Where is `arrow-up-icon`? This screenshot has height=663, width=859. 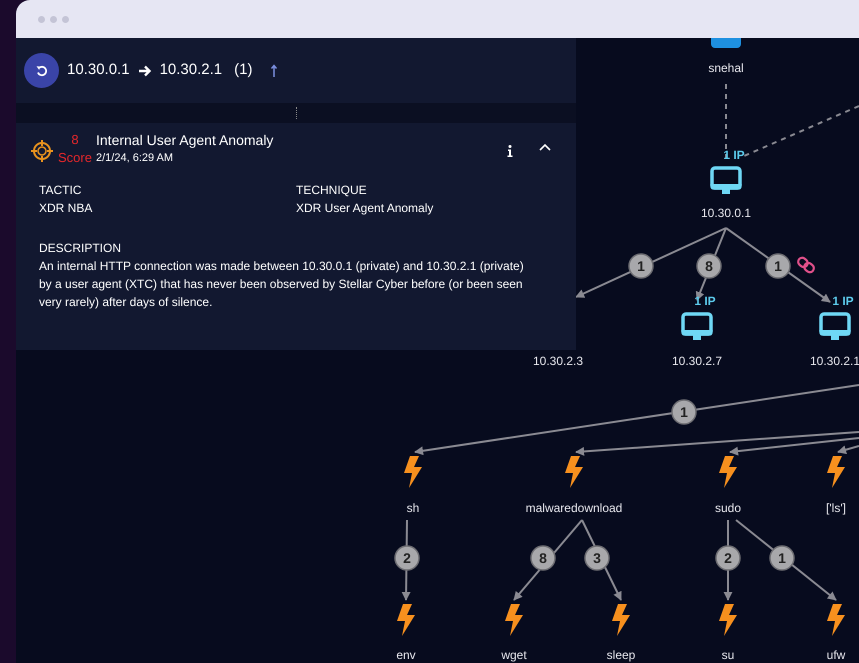 arrow-up-icon is located at coordinates (274, 71).